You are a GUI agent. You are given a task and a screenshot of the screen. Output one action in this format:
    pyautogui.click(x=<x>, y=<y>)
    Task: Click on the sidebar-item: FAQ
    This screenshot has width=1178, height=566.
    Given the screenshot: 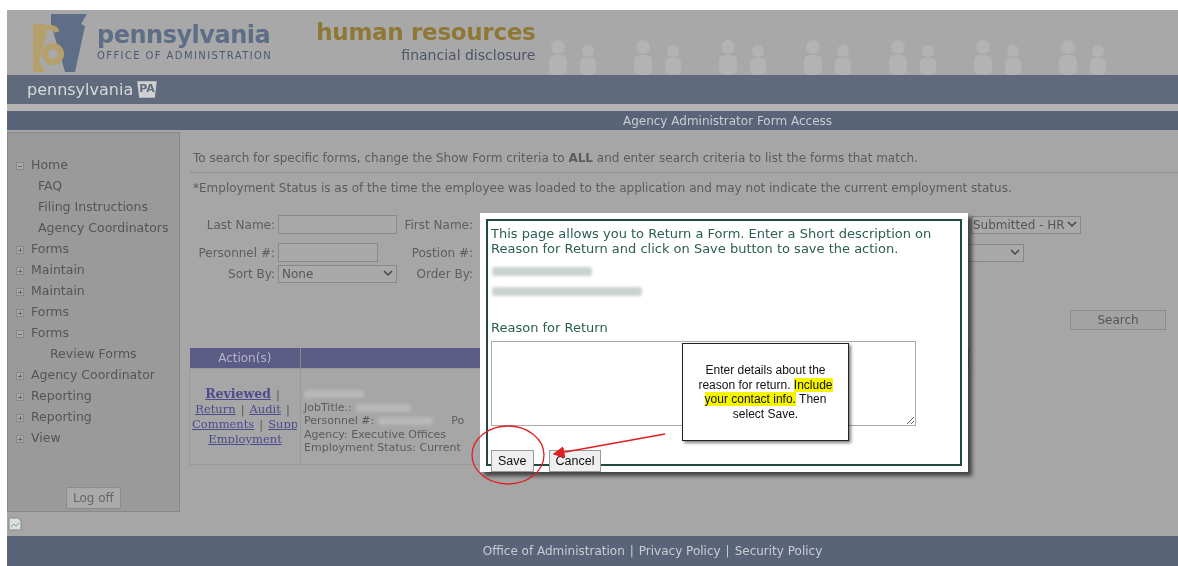 What is the action you would take?
    pyautogui.click(x=50, y=186)
    